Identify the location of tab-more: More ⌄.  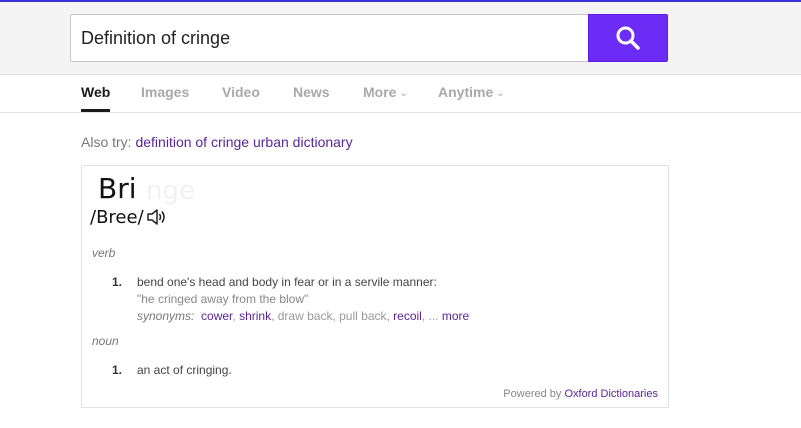
(385, 94).